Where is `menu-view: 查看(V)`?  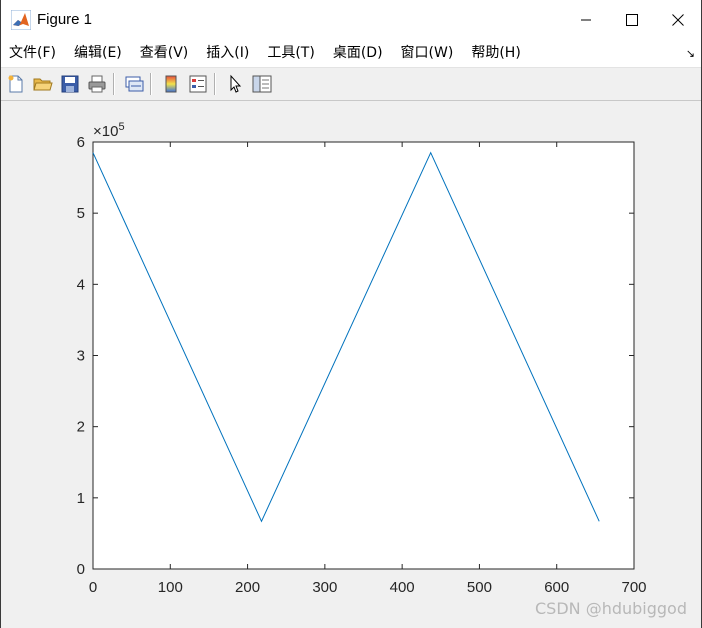
menu-view: 查看(V) is located at coordinates (164, 53).